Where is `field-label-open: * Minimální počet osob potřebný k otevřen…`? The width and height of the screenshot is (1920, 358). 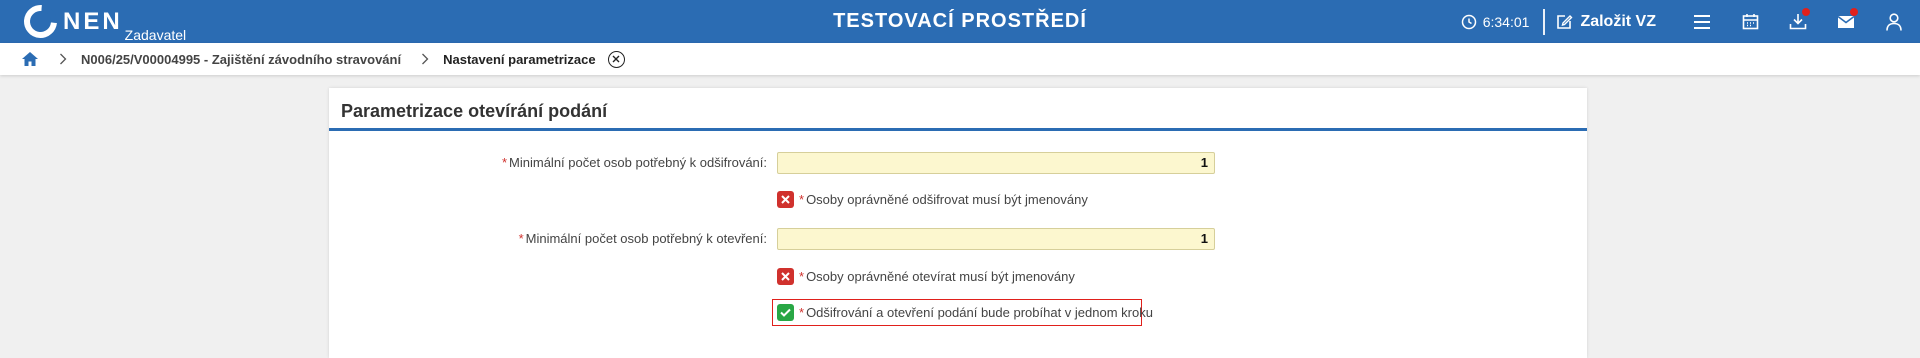 field-label-open: * Minimální počet osob potřebný k otevřen… is located at coordinates (643, 238).